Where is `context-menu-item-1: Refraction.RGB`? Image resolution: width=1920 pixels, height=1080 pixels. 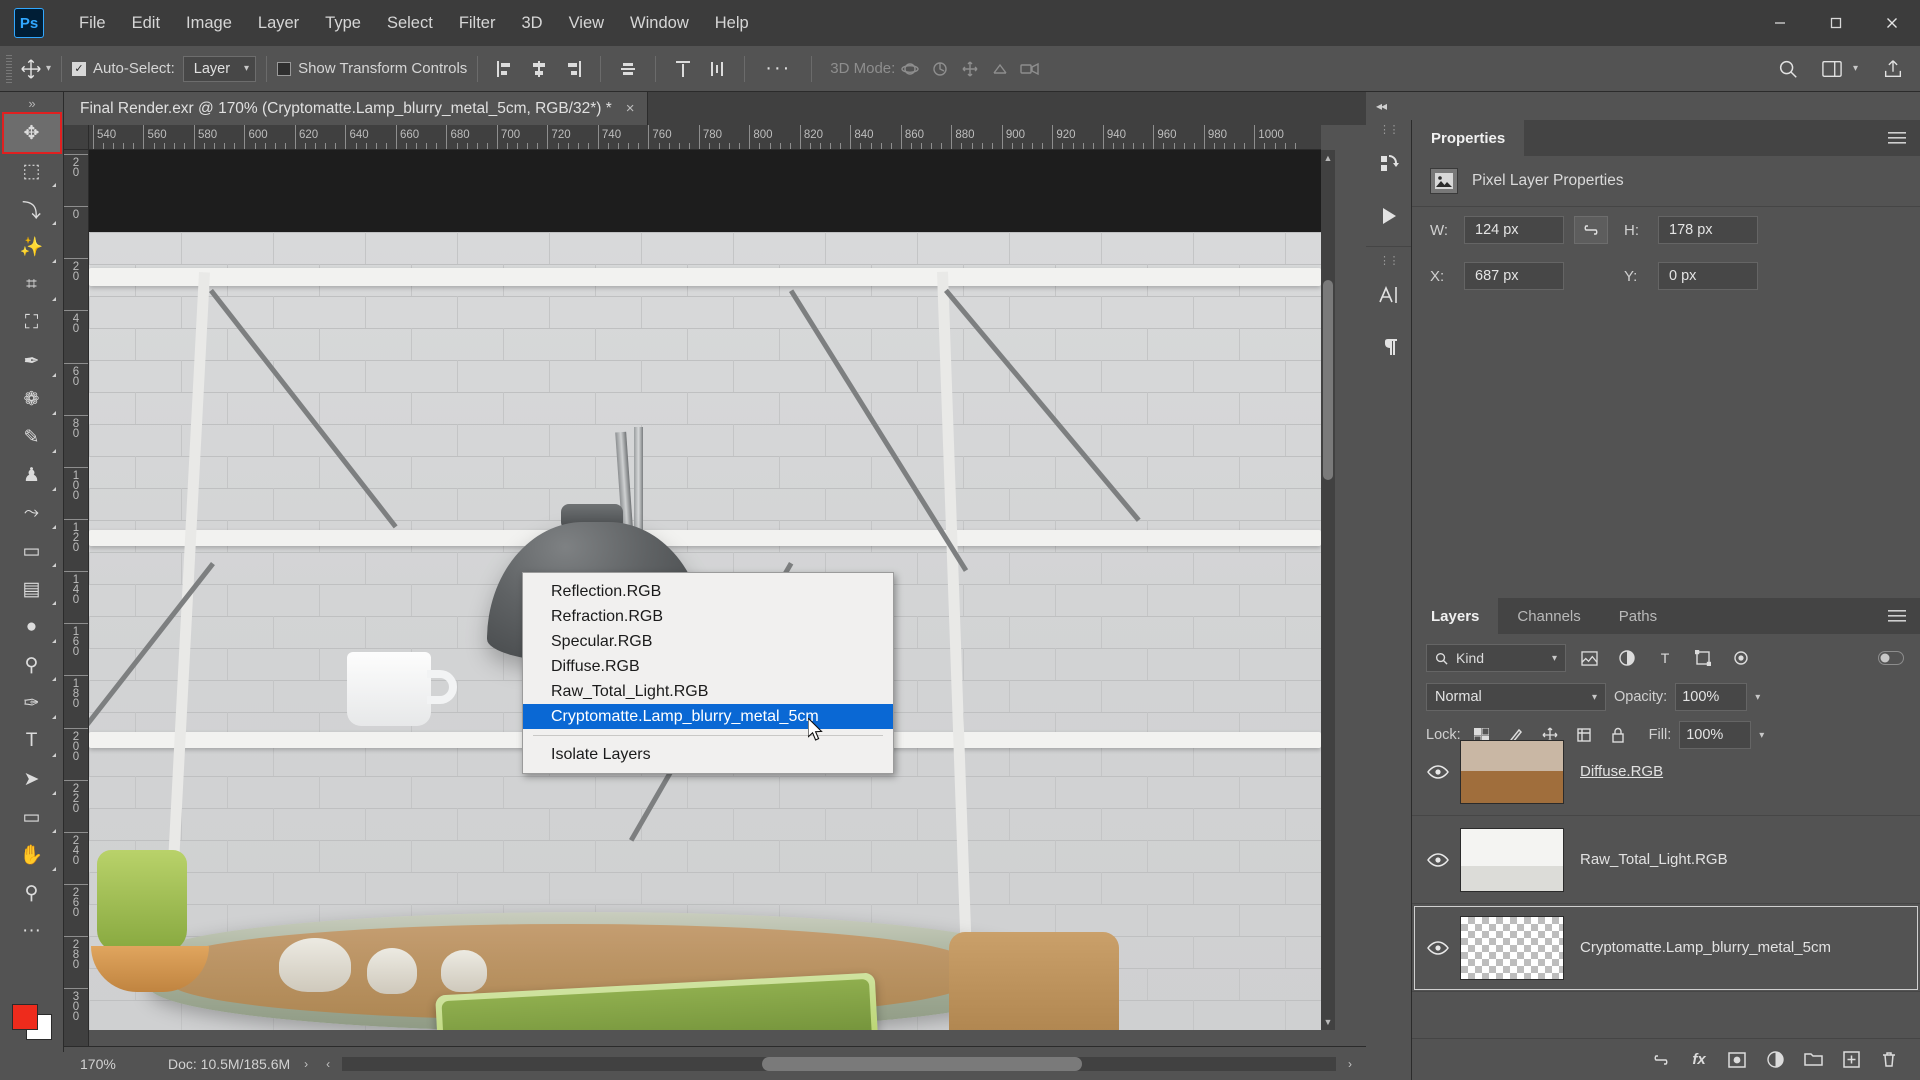
context-menu-item-1: Refraction.RGB is located at coordinates (708, 616).